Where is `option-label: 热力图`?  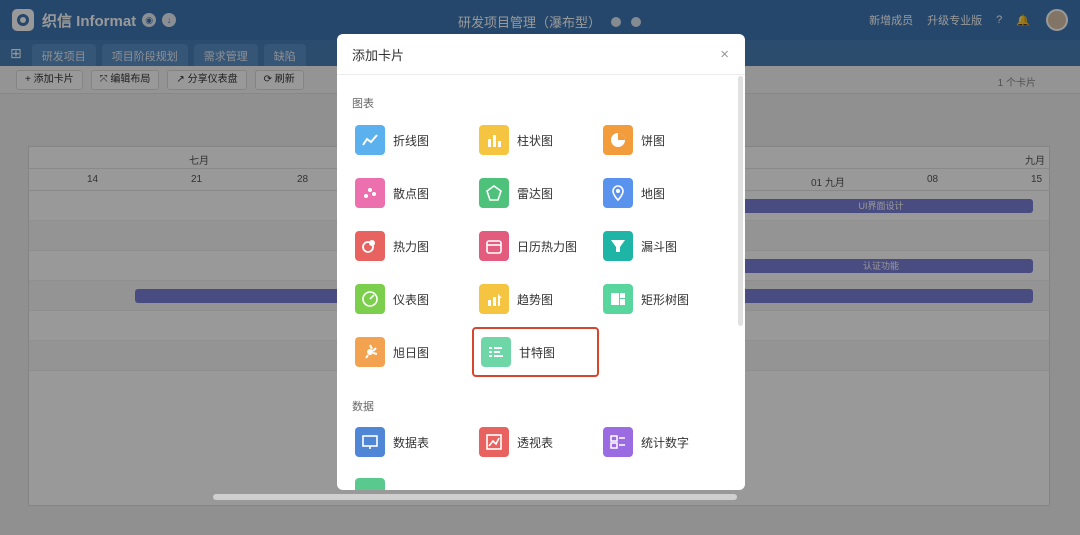
option-label: 热力图 is located at coordinates (411, 246).